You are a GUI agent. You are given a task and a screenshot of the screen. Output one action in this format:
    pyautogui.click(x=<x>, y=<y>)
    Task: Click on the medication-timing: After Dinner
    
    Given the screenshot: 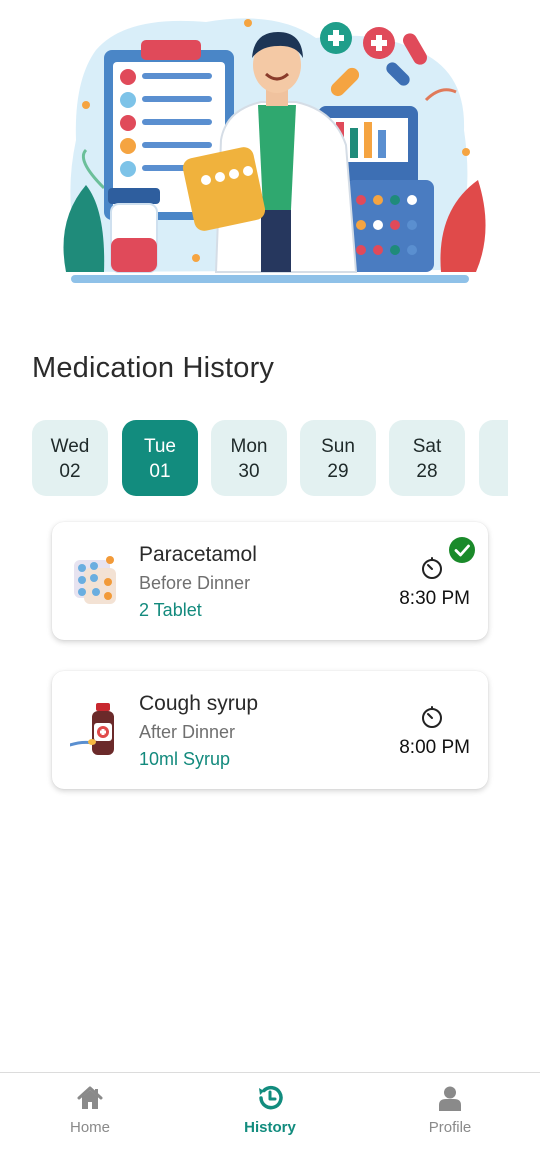 What is the action you would take?
    pyautogui.click(x=187, y=732)
    